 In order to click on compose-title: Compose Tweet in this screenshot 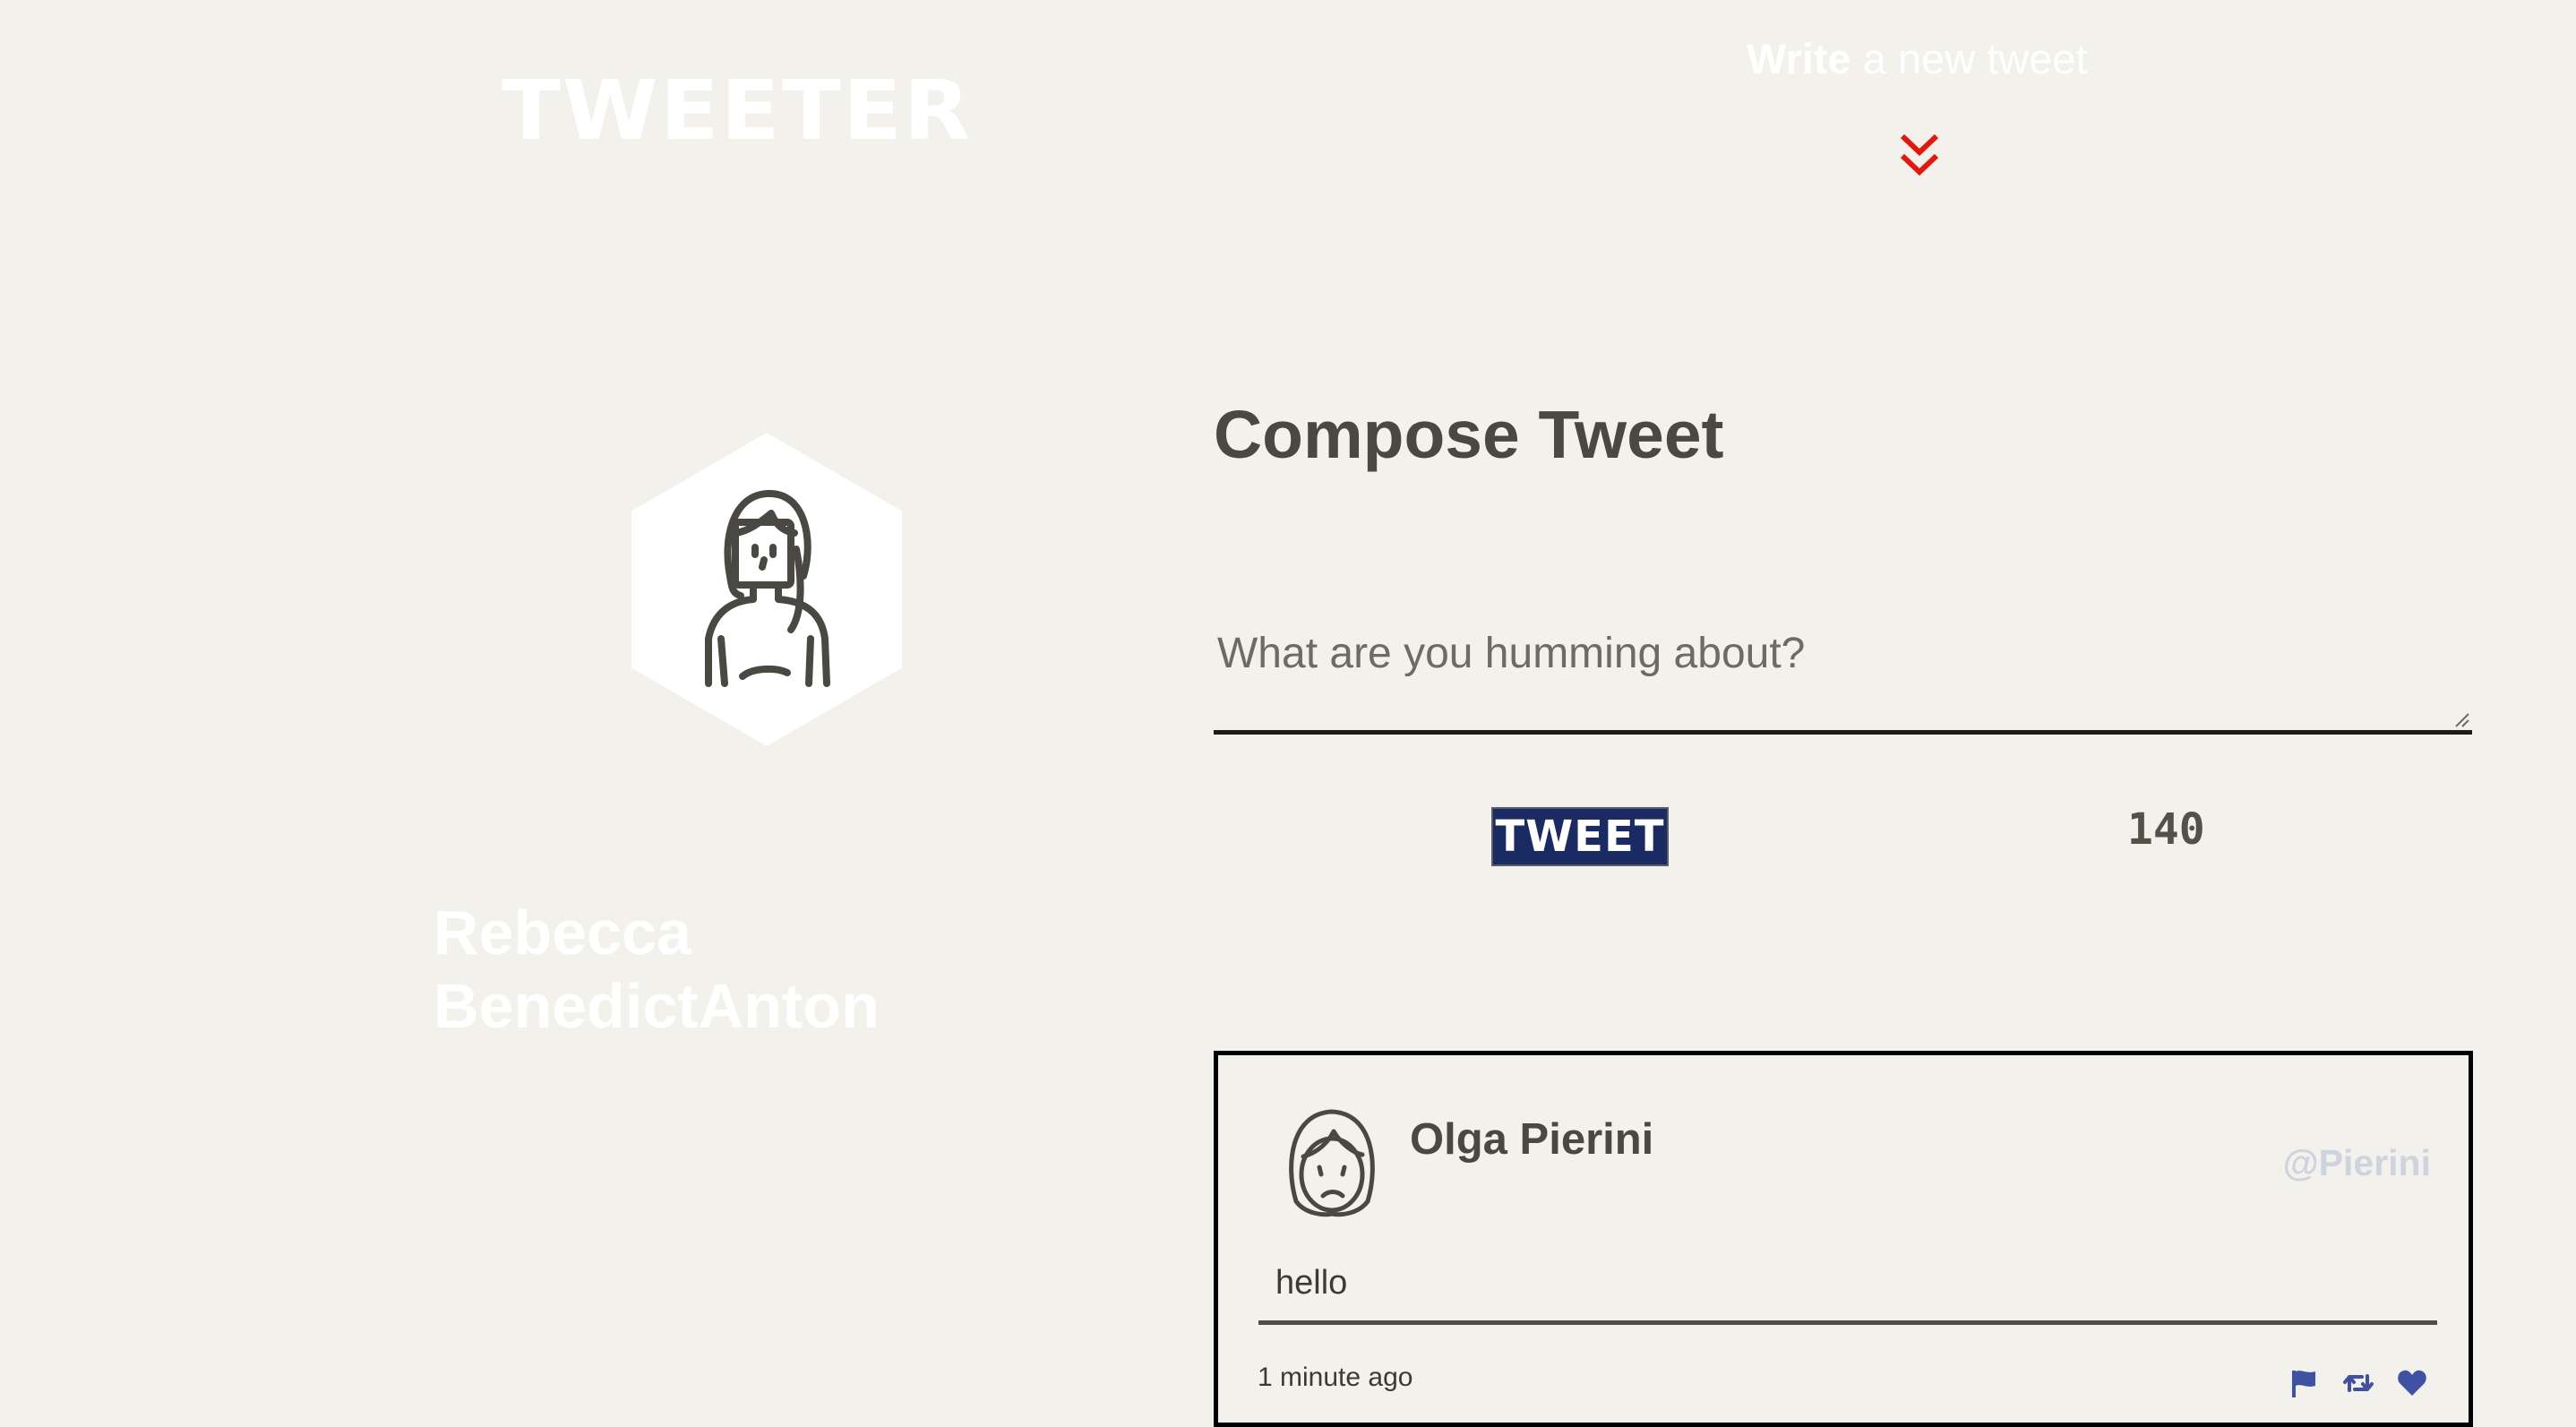, I will do `click(1469, 434)`.